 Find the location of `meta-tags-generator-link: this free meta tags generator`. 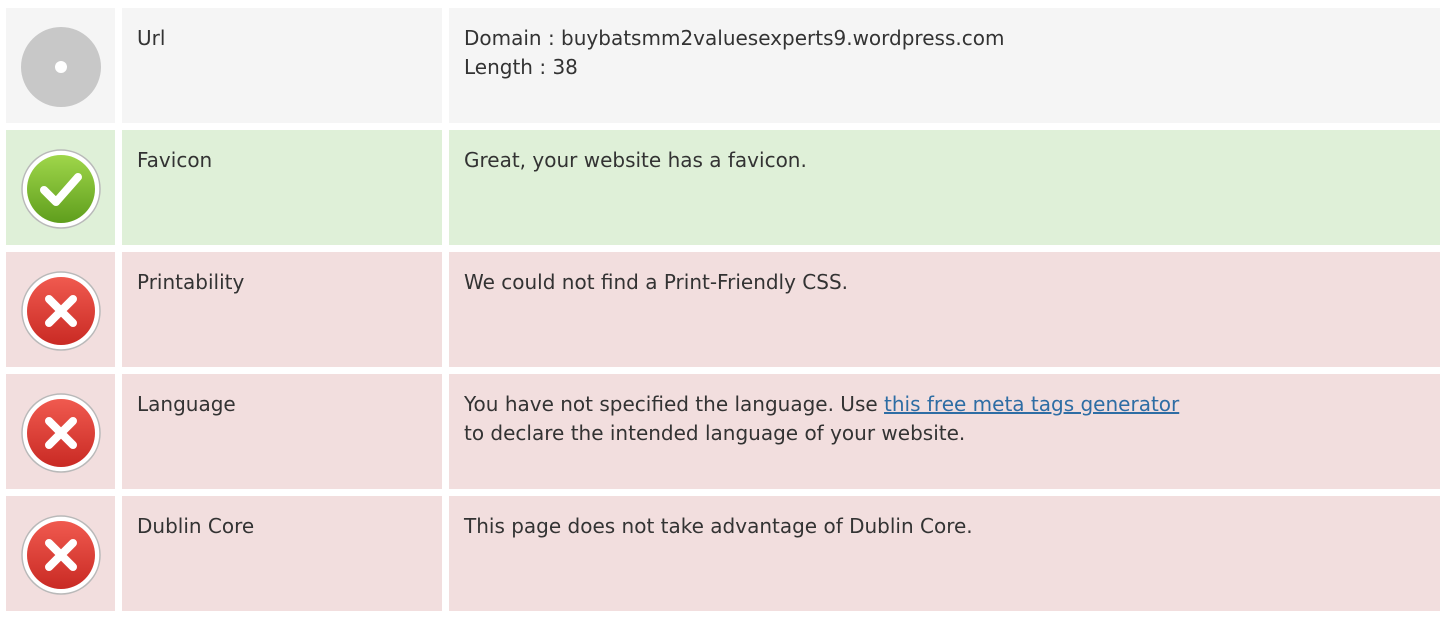

meta-tags-generator-link: this free meta tags generator is located at coordinates (1031, 404).